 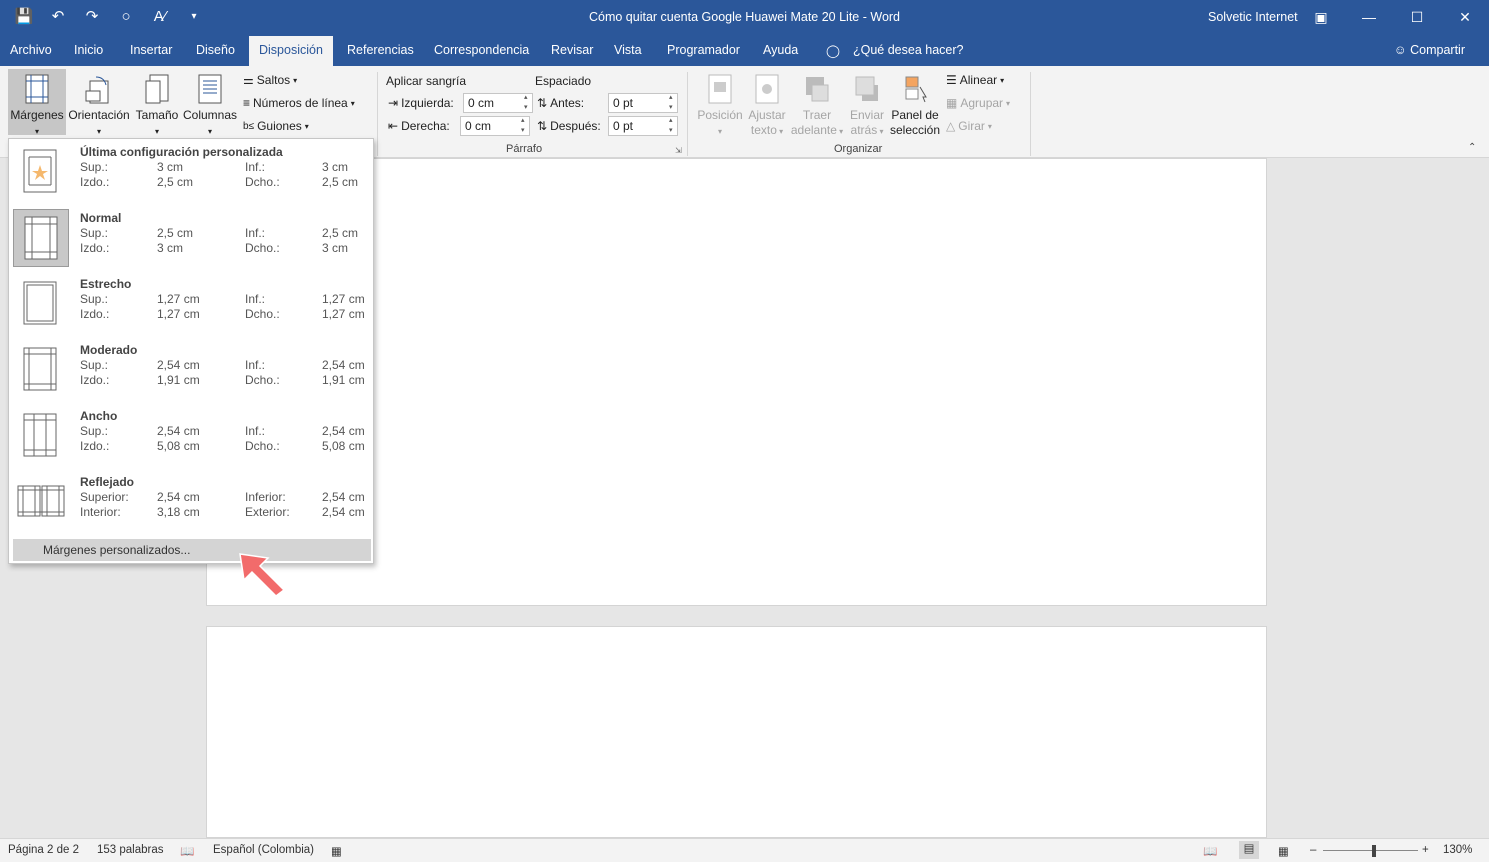 I want to click on numeros-label: Números de línea, so click(x=300, y=103).